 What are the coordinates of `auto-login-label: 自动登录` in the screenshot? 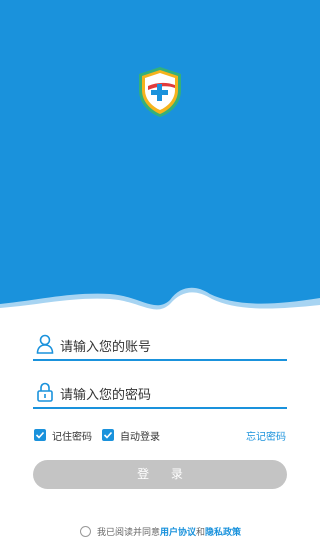 It's located at (140, 437).